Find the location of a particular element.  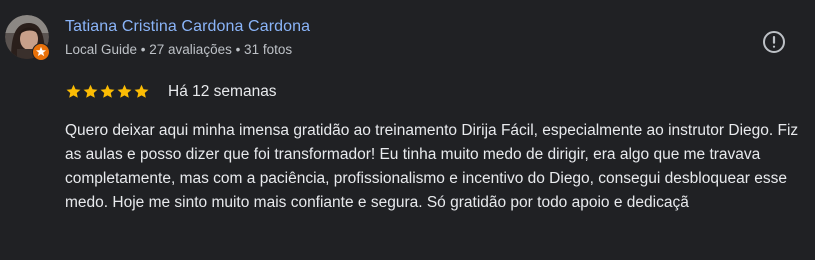

exclamation-circle-icon is located at coordinates (774, 42).